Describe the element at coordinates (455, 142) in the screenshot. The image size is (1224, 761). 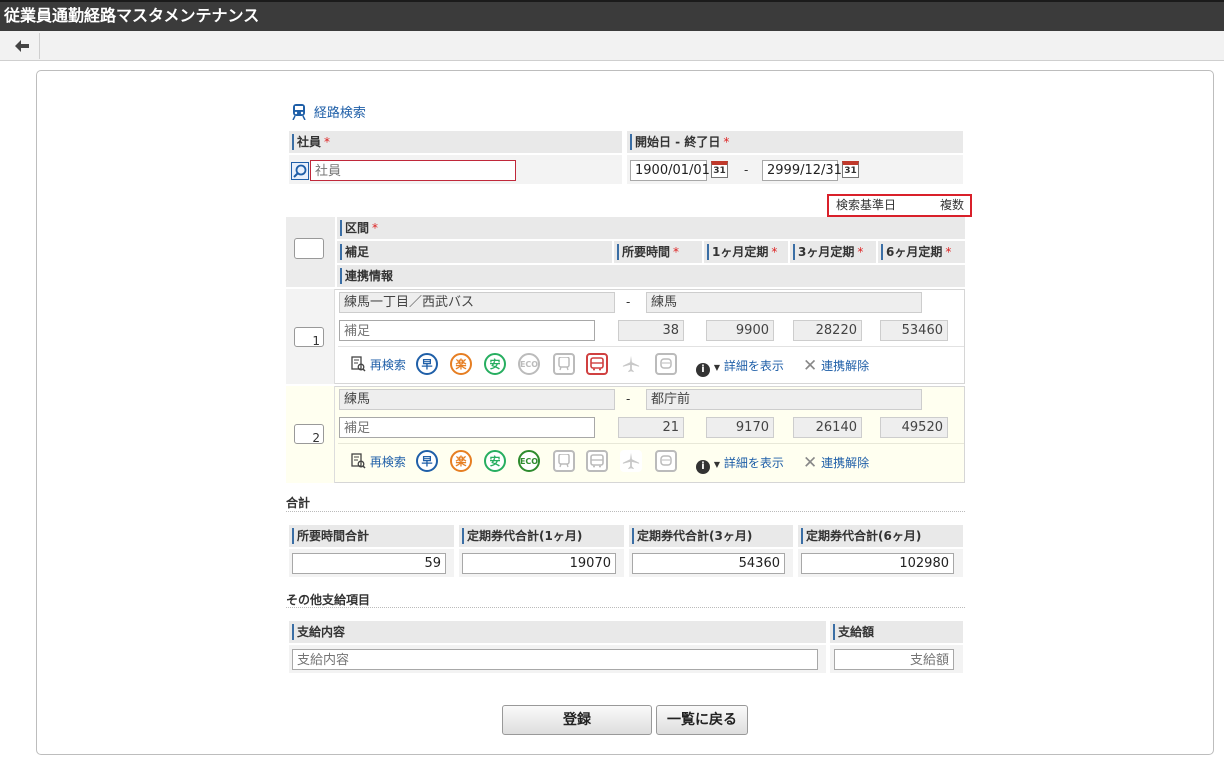
I see `employee-header: 社員 *` at that location.